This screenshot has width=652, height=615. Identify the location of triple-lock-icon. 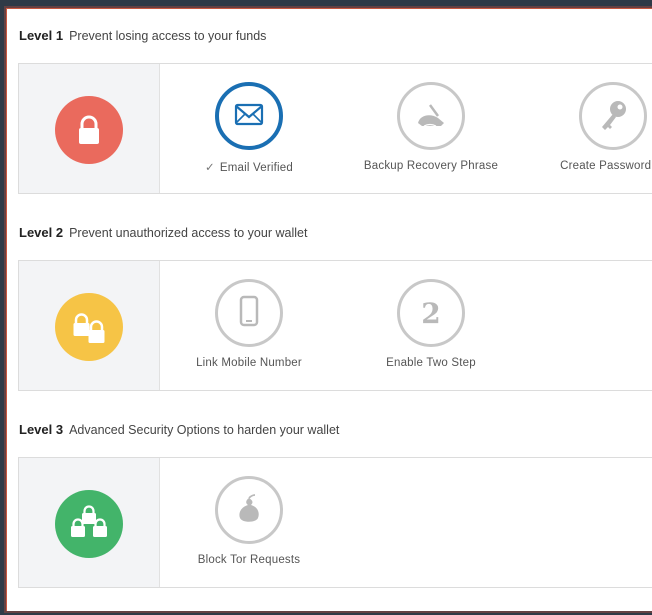
(89, 524).